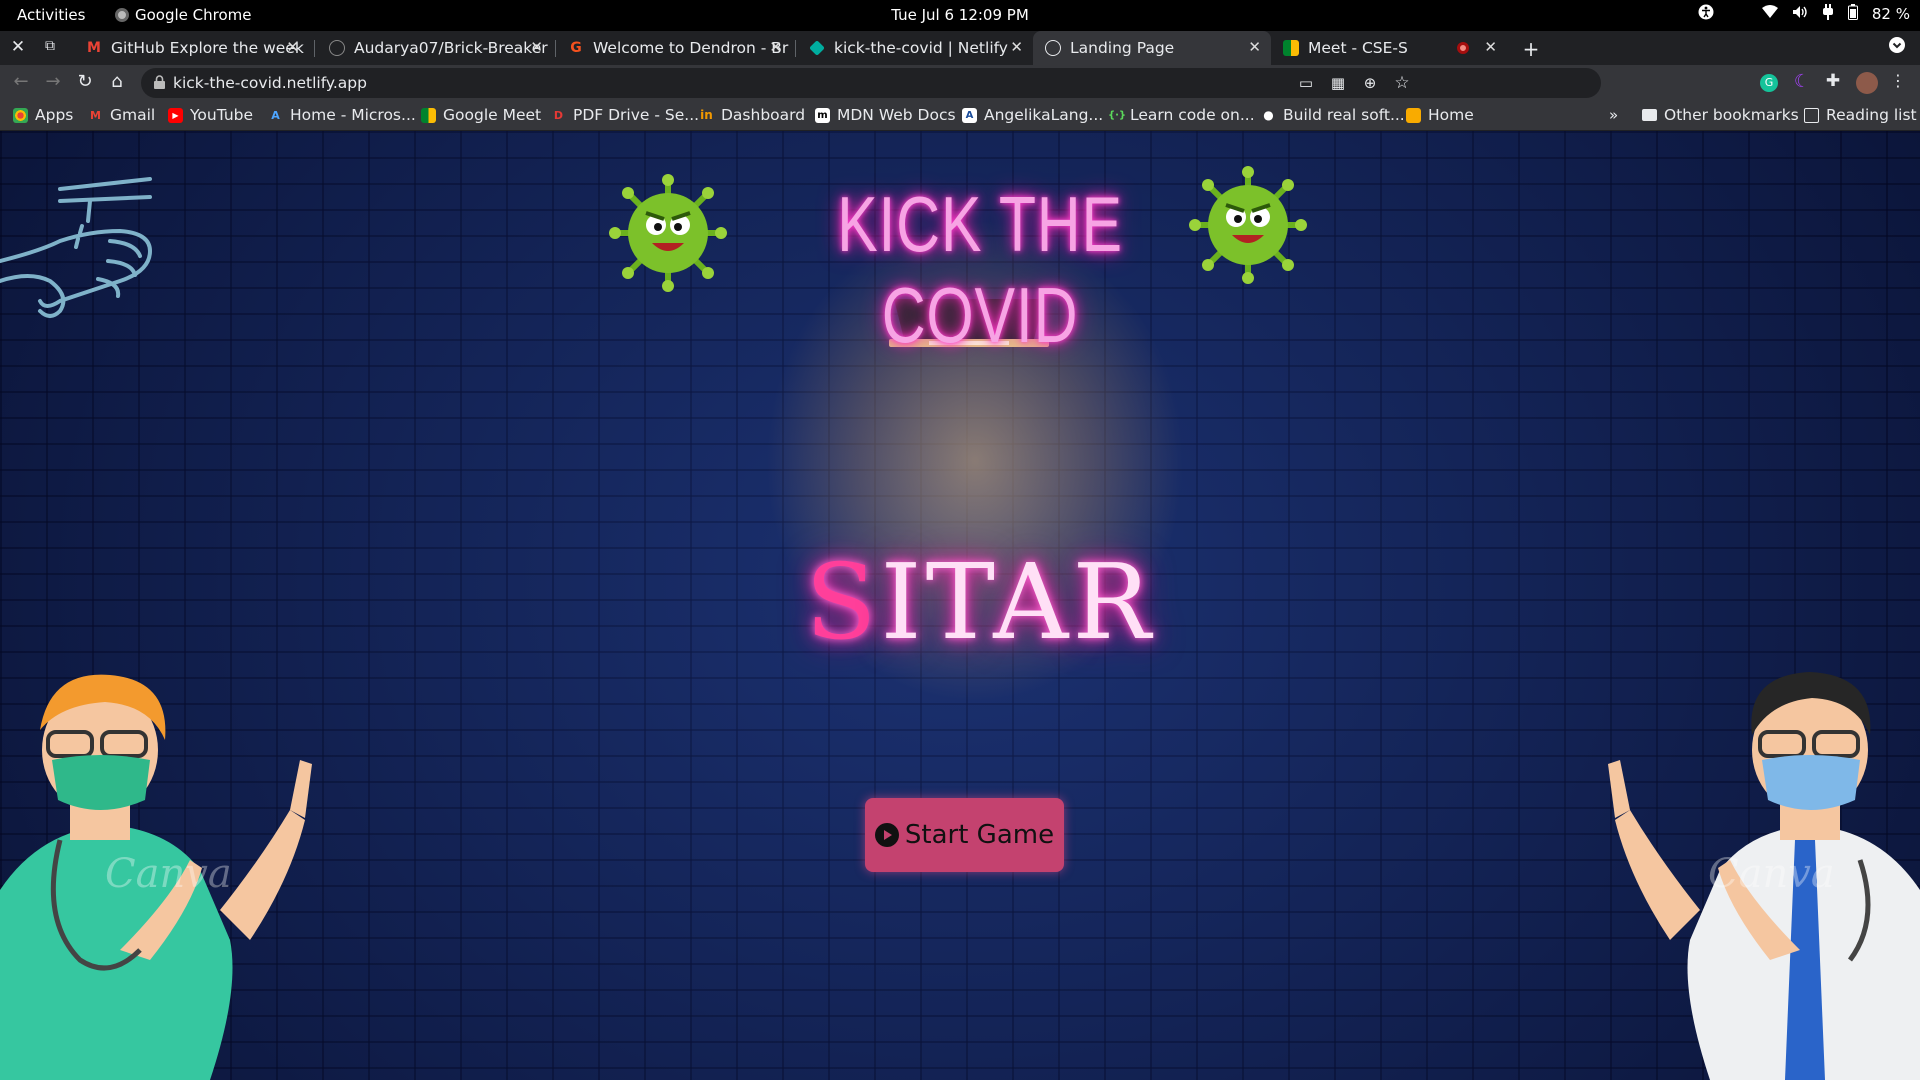  Describe the element at coordinates (1867, 83) in the screenshot. I see `avatar` at that location.